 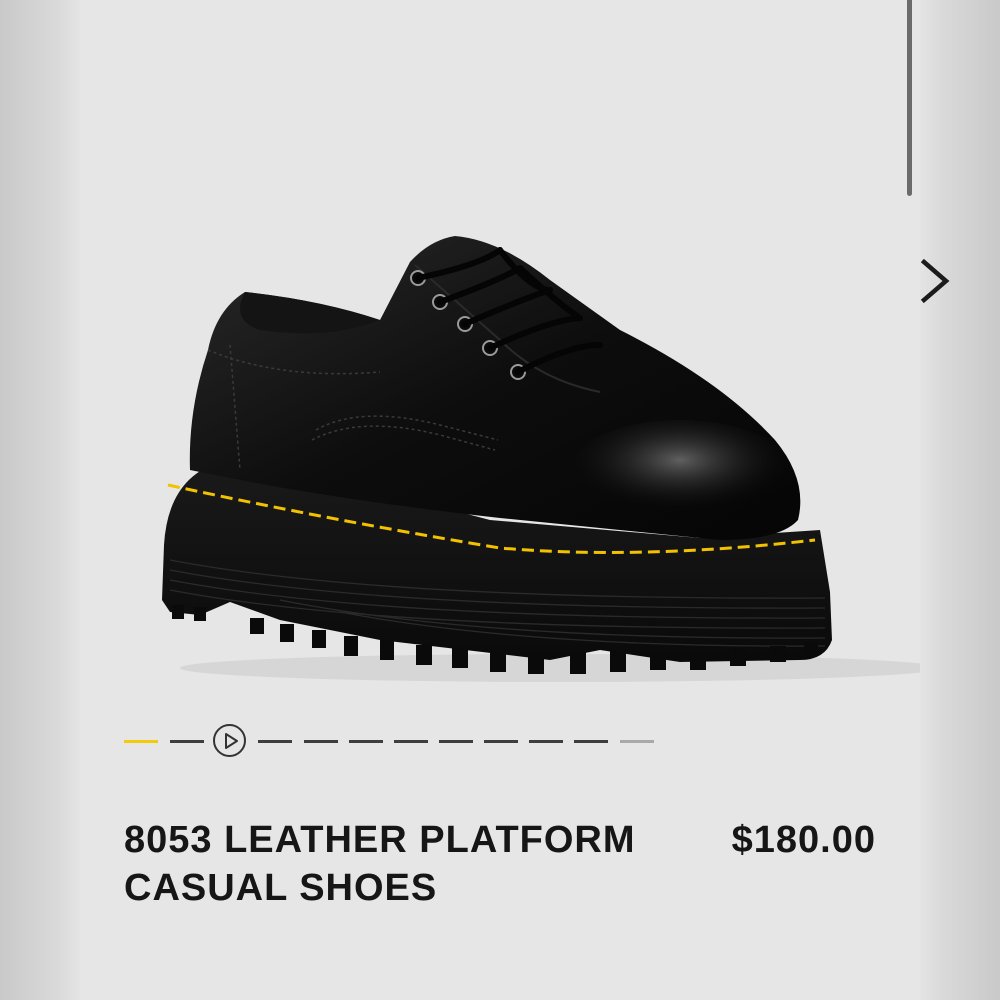 I want to click on image-carousel-indicator, so click(x=394, y=742).